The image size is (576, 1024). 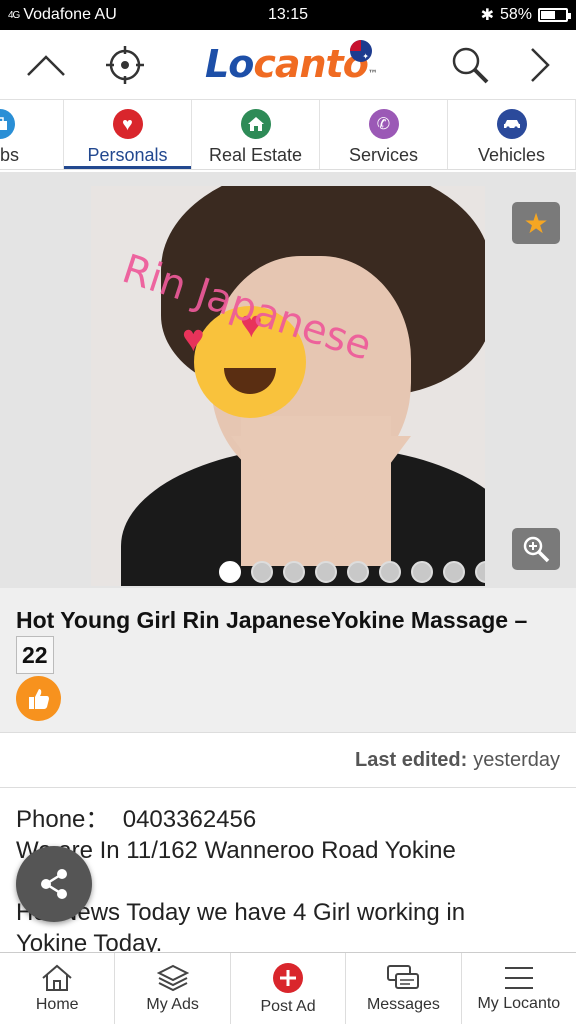 What do you see at coordinates (411, 759) in the screenshot?
I see `last-edited-label: Last edited:` at bounding box center [411, 759].